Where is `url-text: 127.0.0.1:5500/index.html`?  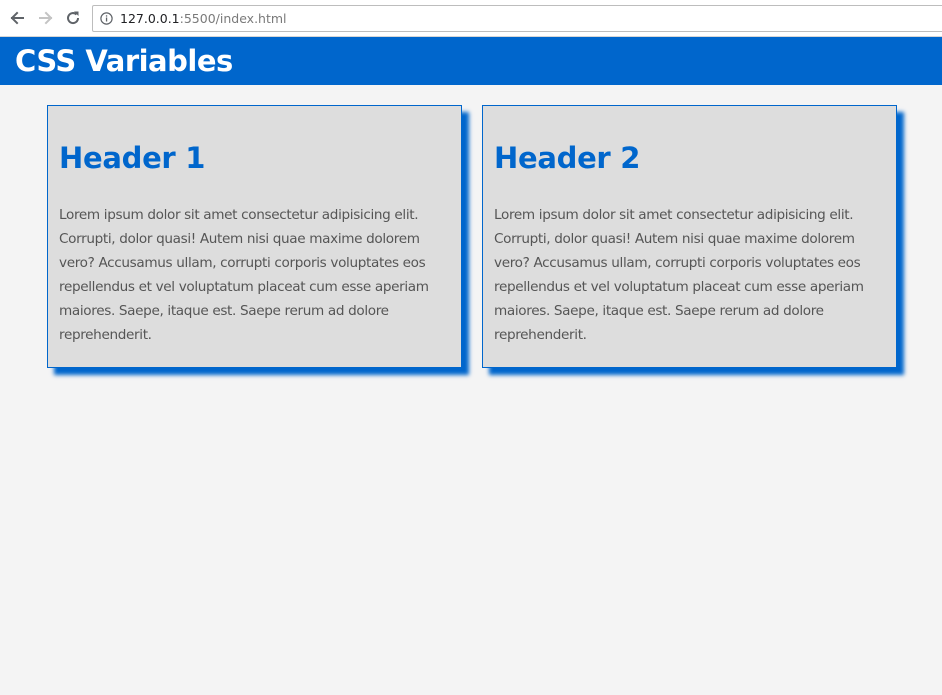 url-text: 127.0.0.1:5500/index.html is located at coordinates (203, 18).